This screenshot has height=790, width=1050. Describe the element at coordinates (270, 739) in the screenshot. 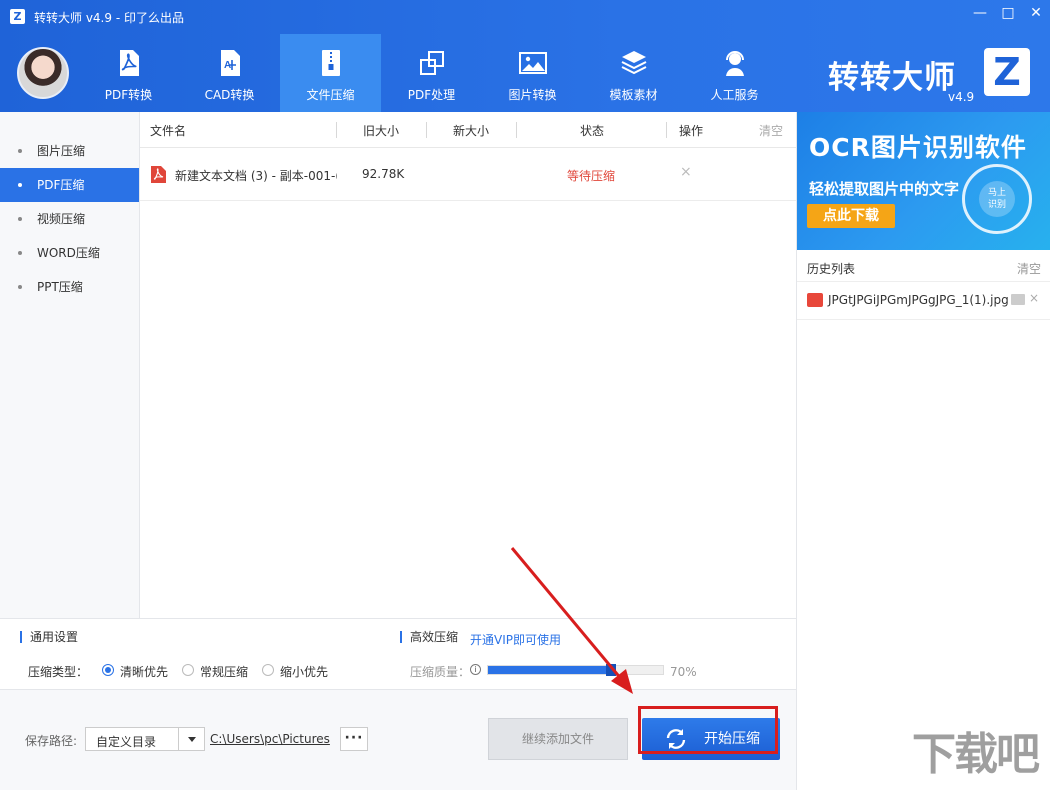

I see `save-path-link: C:\Users\pc\Pictures` at that location.